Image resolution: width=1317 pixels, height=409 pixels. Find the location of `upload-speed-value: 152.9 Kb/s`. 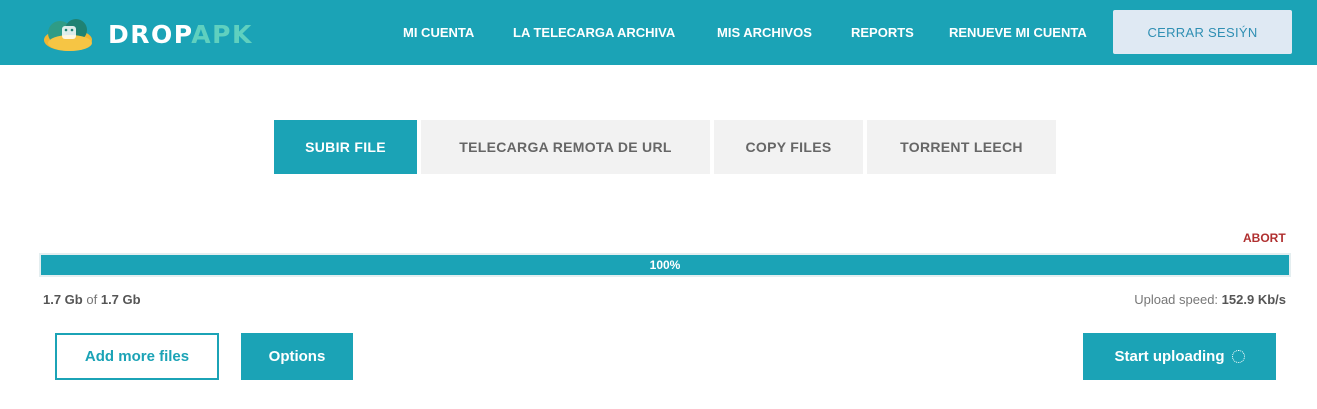

upload-speed-value: 152.9 Kb/s is located at coordinates (1253, 299).